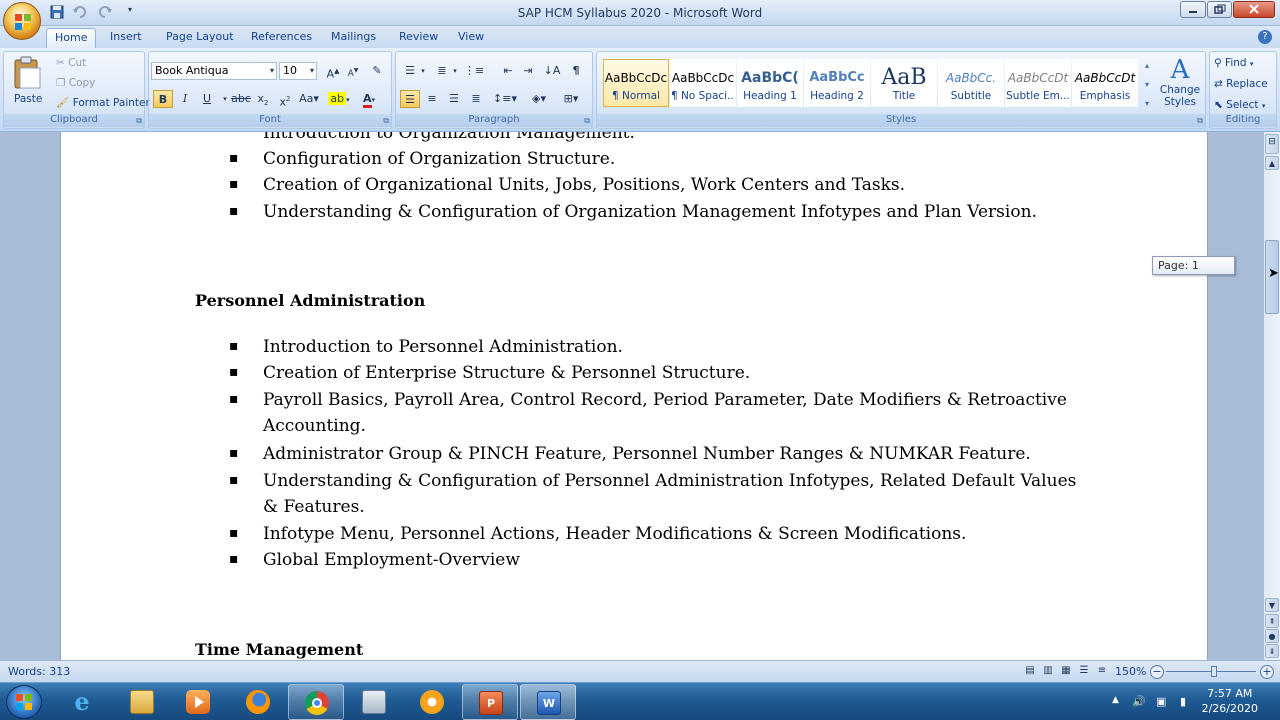  I want to click on vertical-scrollbar: ⊟ ▲ ▼ ⇞ ● ⇟, so click(1272, 396).